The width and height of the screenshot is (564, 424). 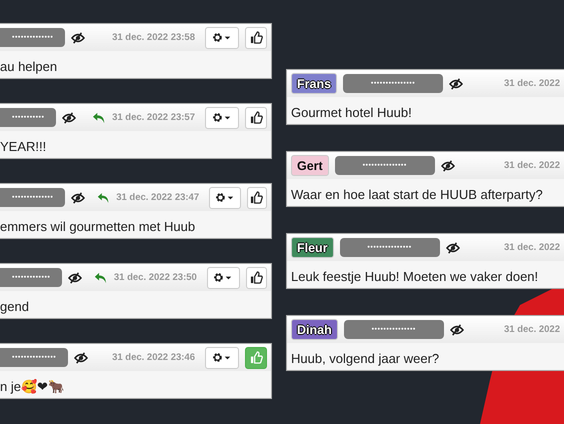 I want to click on message-date: 31 dec. 2022 23:50, so click(x=155, y=277).